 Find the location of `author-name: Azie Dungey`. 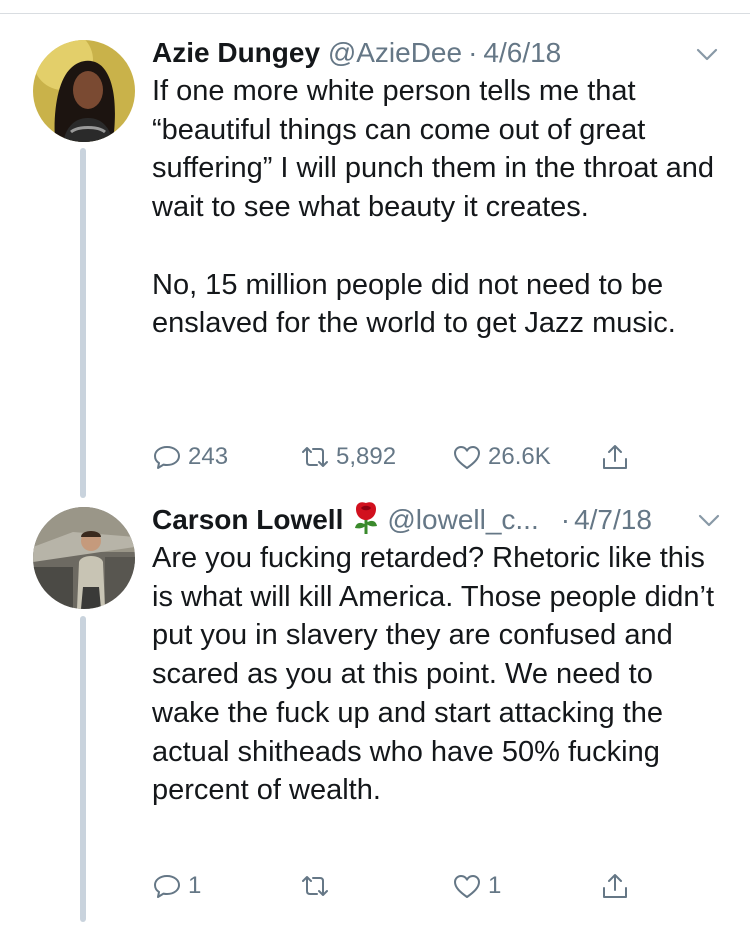

author-name: Azie Dungey is located at coordinates (236, 52).